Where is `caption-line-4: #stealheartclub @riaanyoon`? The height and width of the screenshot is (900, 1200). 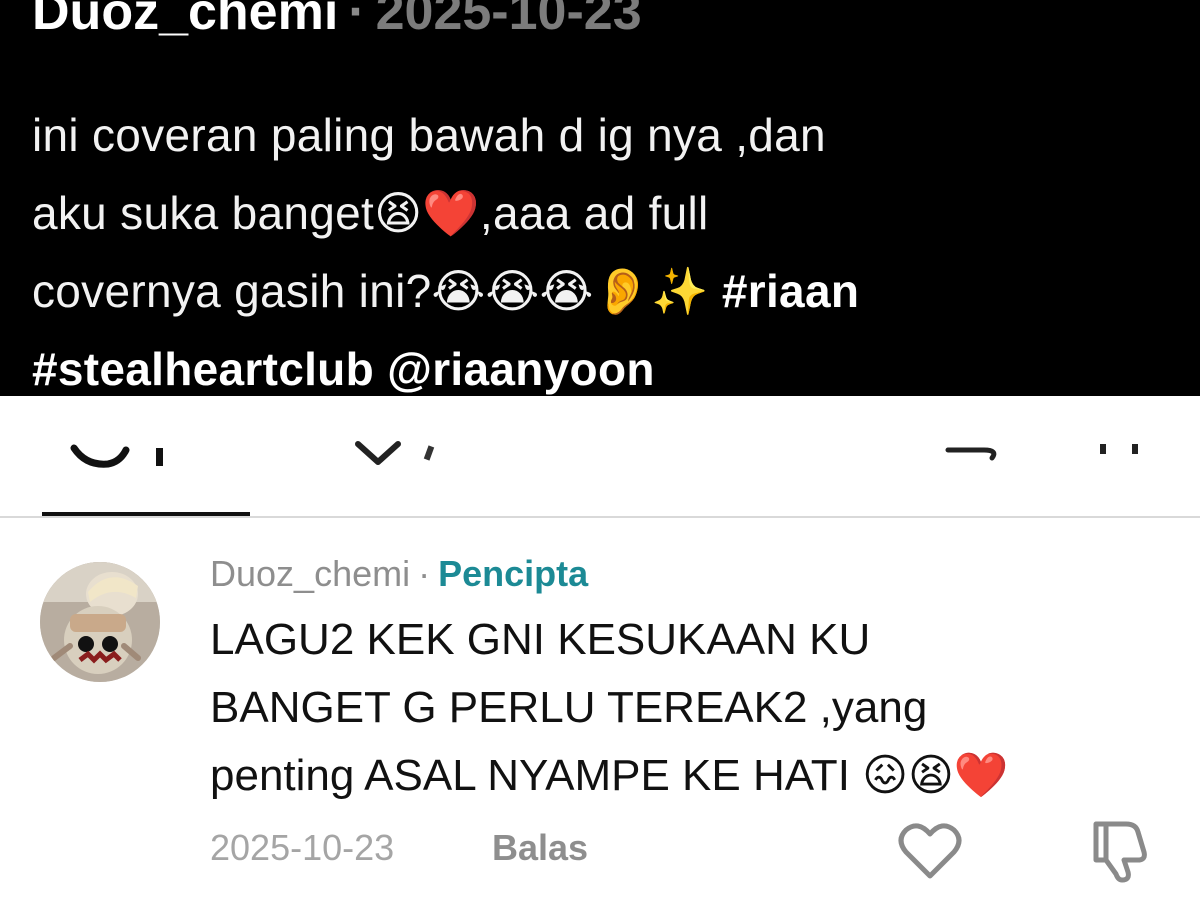
caption-line-4: #stealheartclub @riaanyoon is located at coordinates (602, 363).